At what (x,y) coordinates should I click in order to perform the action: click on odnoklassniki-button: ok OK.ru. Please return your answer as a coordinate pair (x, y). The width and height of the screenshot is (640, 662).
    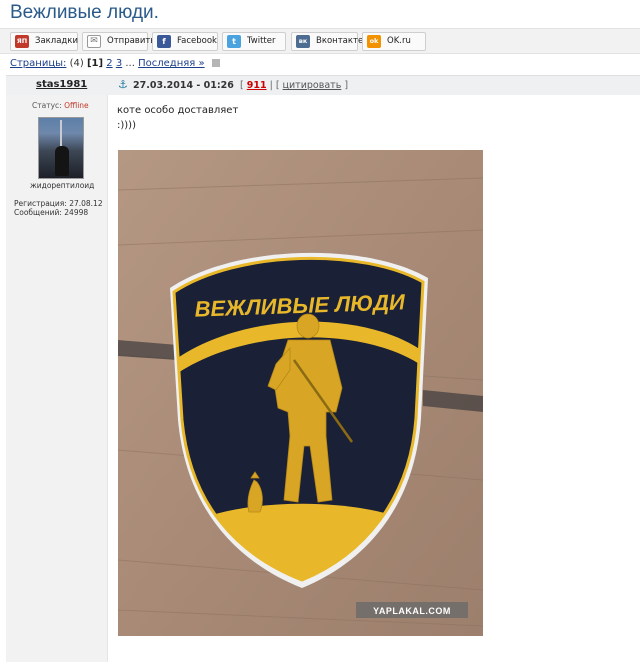
    Looking at the image, I should click on (394, 41).